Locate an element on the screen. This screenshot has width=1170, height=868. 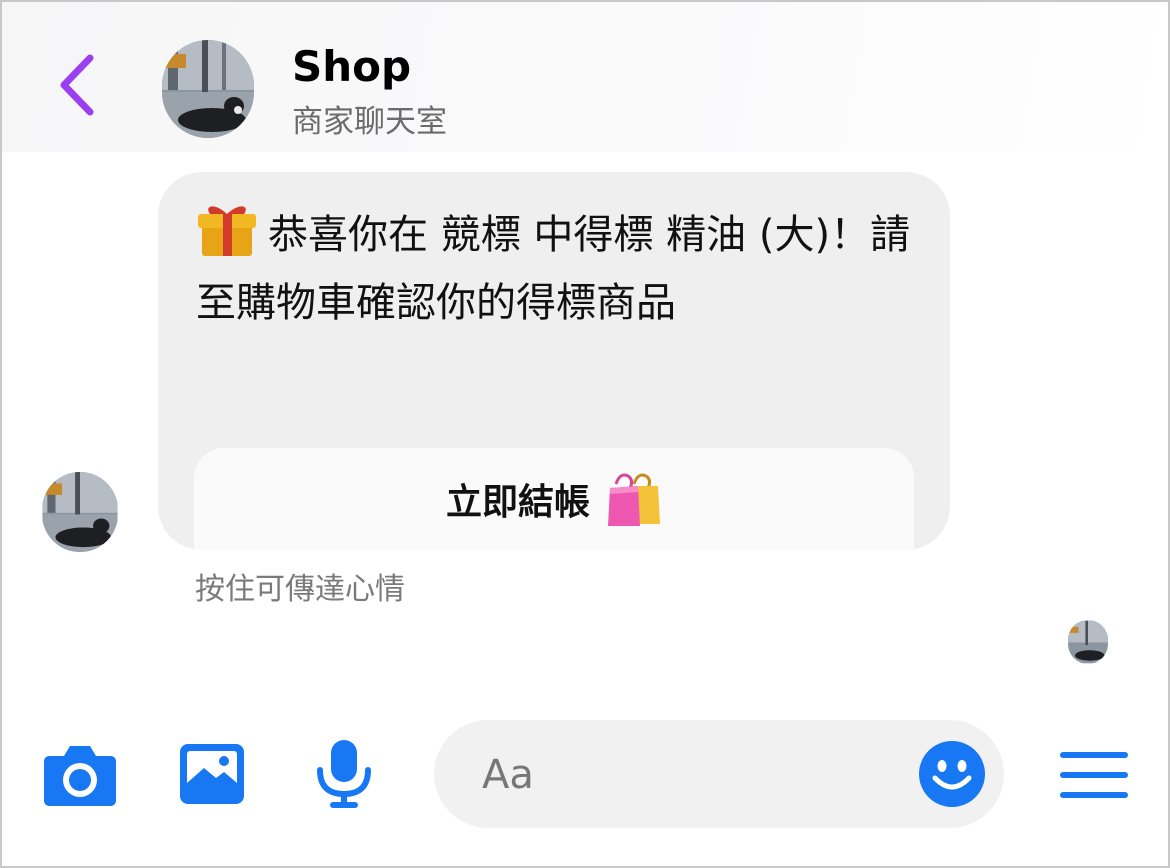
gallery-icon is located at coordinates (212, 774).